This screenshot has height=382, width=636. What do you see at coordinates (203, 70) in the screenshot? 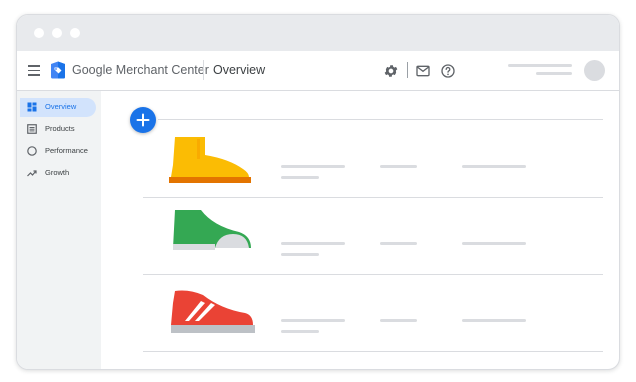
I see `header-divider` at bounding box center [203, 70].